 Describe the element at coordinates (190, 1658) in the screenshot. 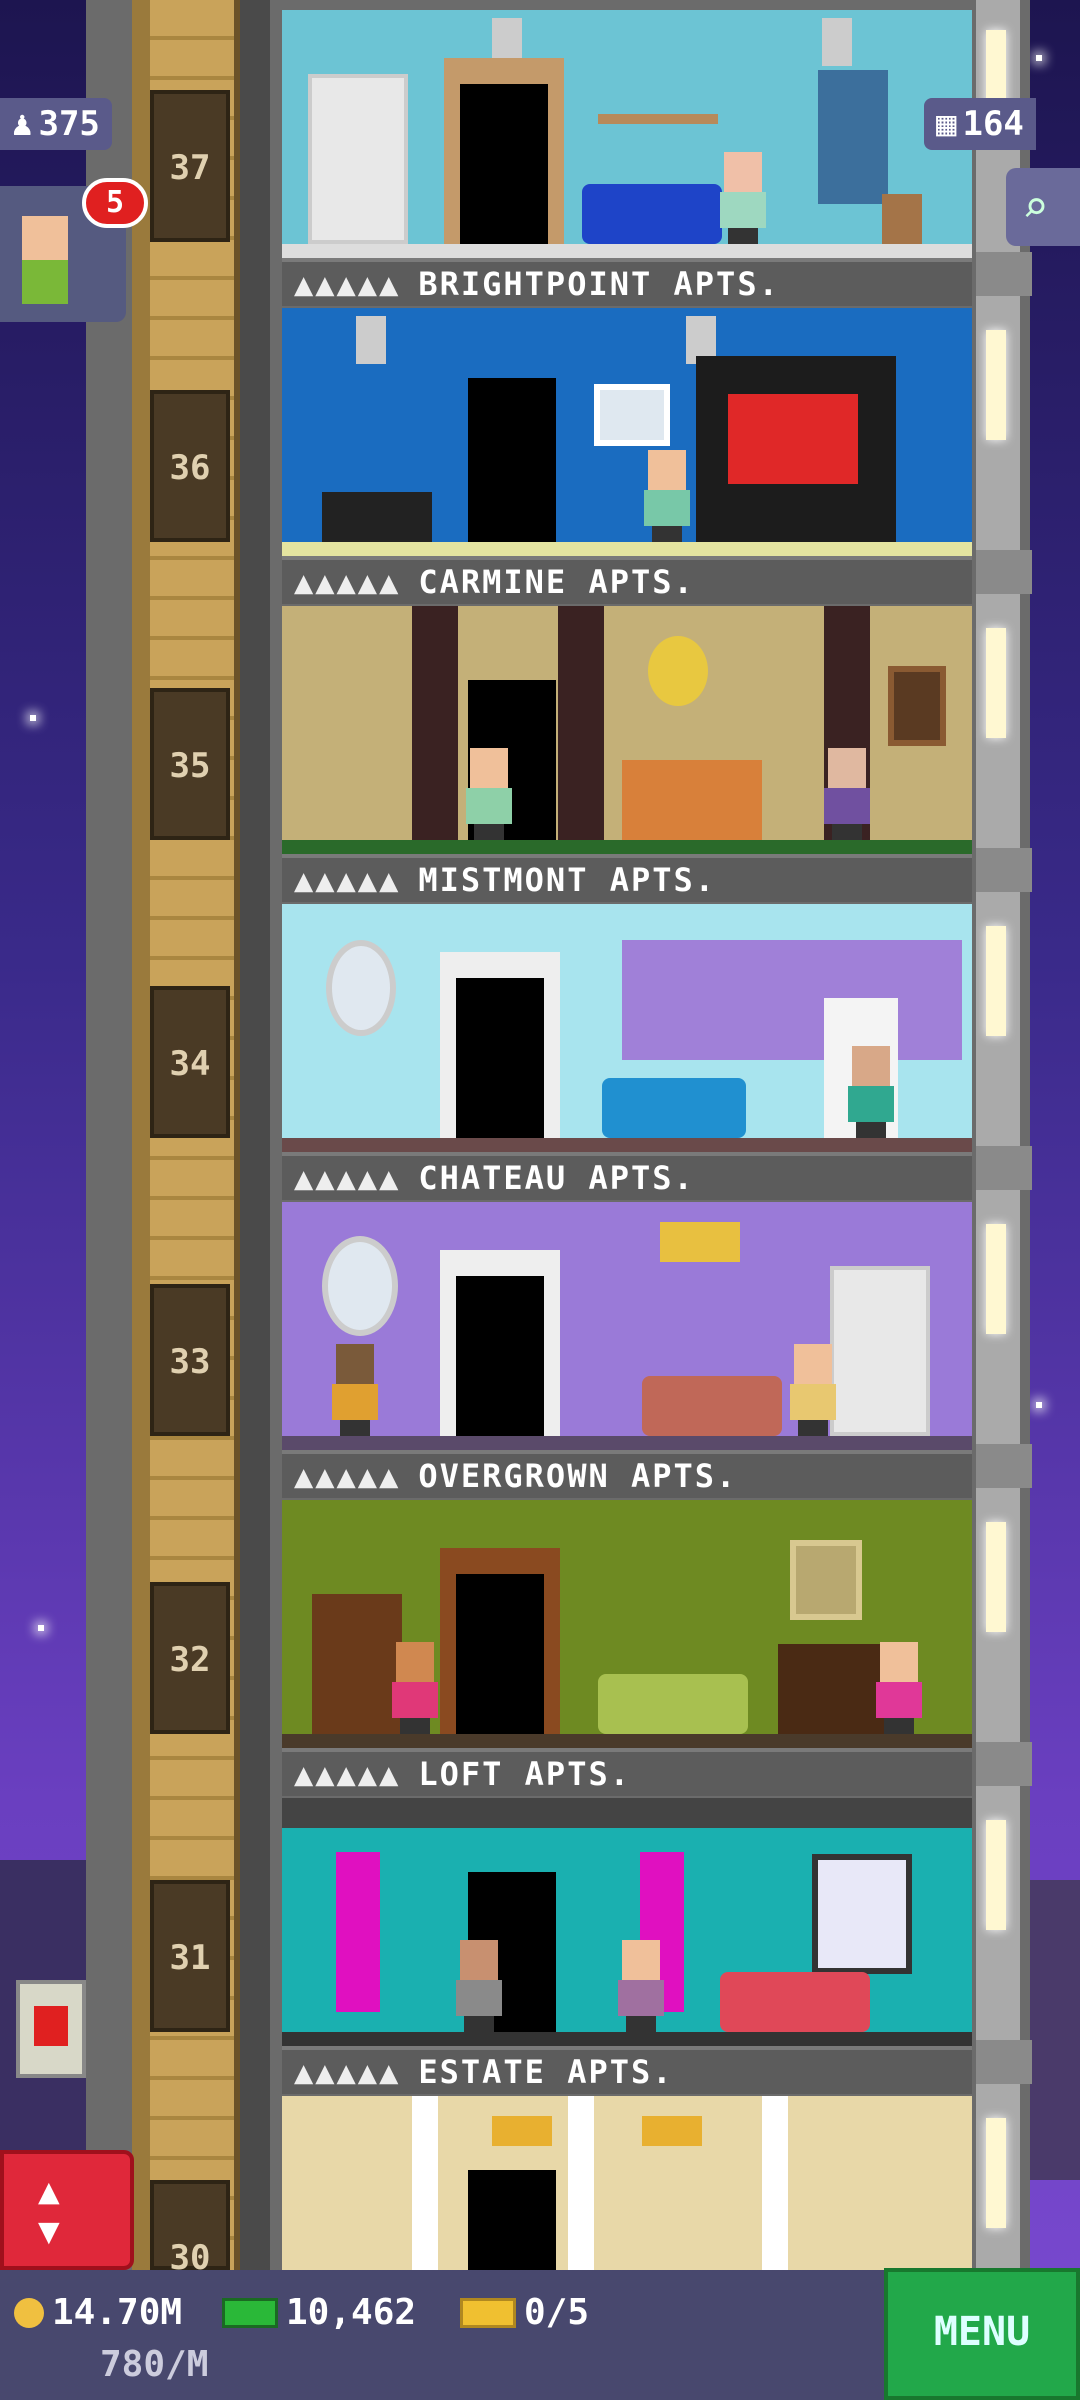

I see `elevator-floor-32: 32` at that location.